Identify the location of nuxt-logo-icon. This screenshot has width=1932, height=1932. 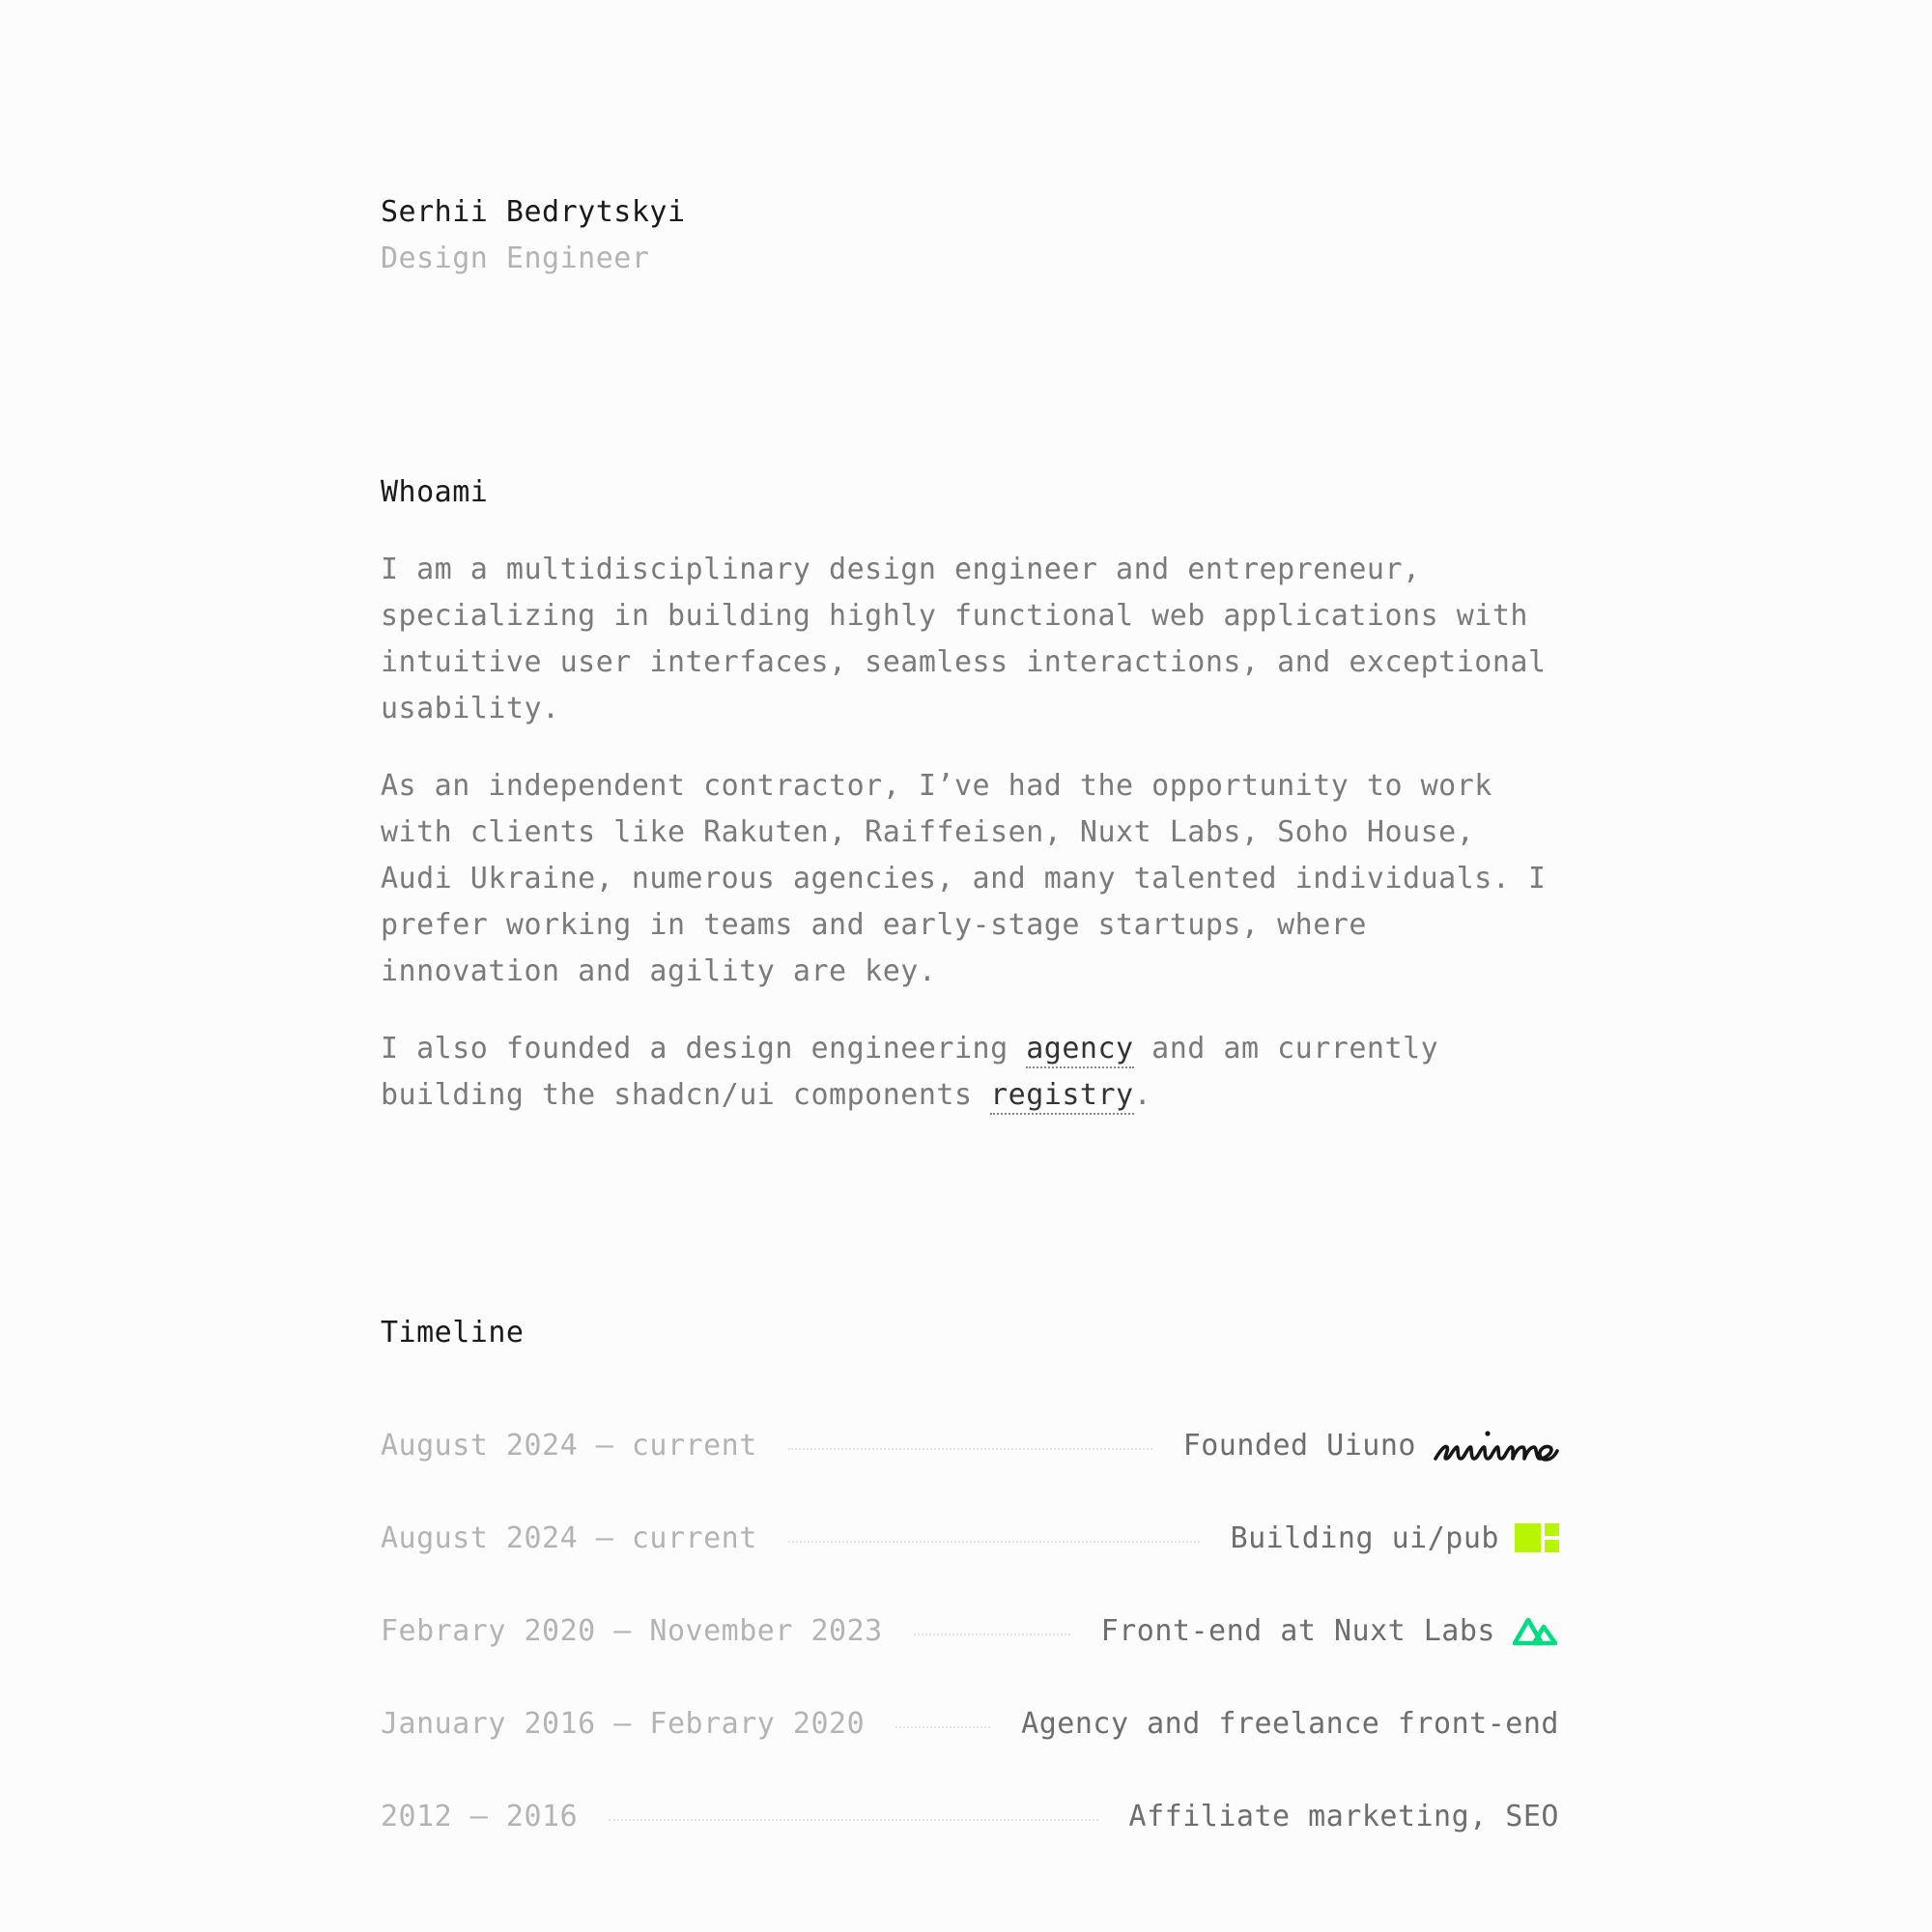
(1535, 1630).